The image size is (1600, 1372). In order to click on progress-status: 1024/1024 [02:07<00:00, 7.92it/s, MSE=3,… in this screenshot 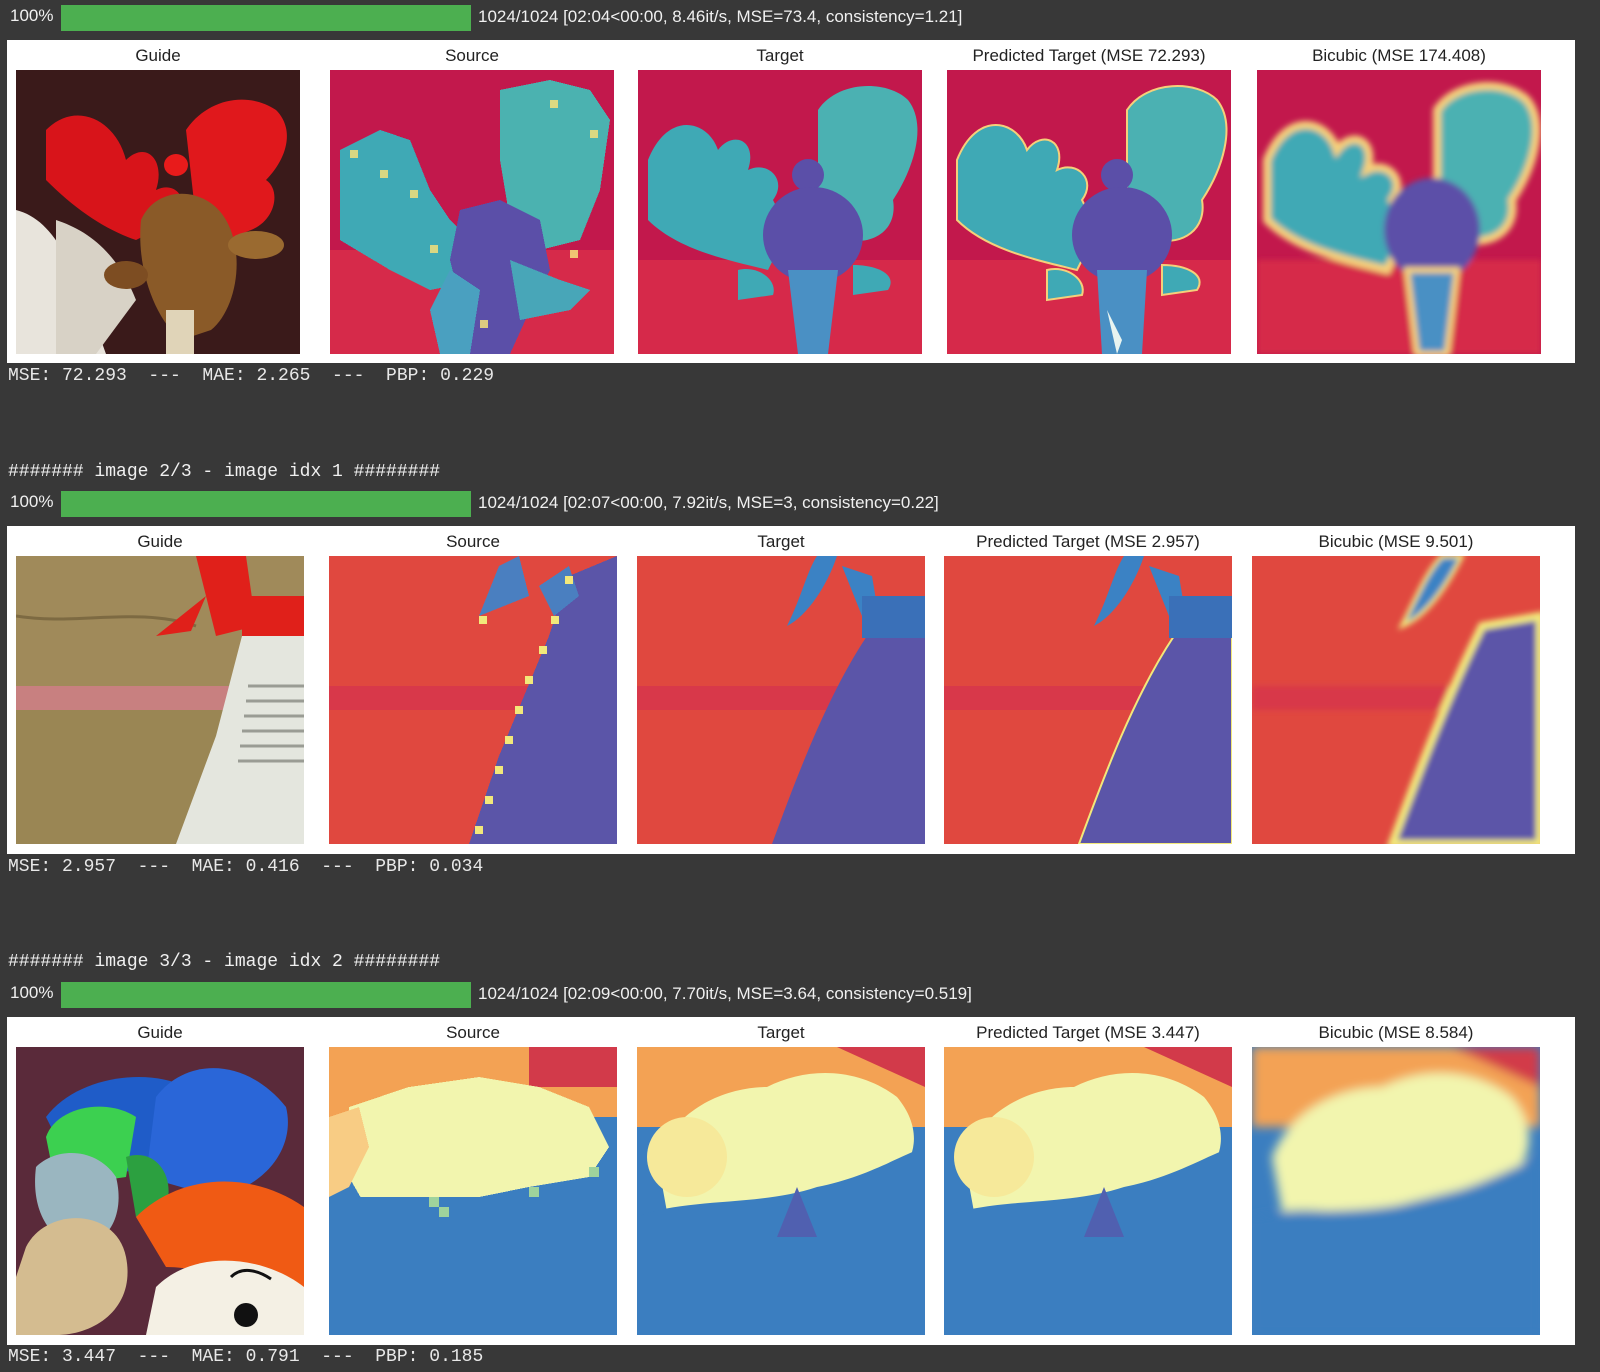, I will do `click(708, 502)`.